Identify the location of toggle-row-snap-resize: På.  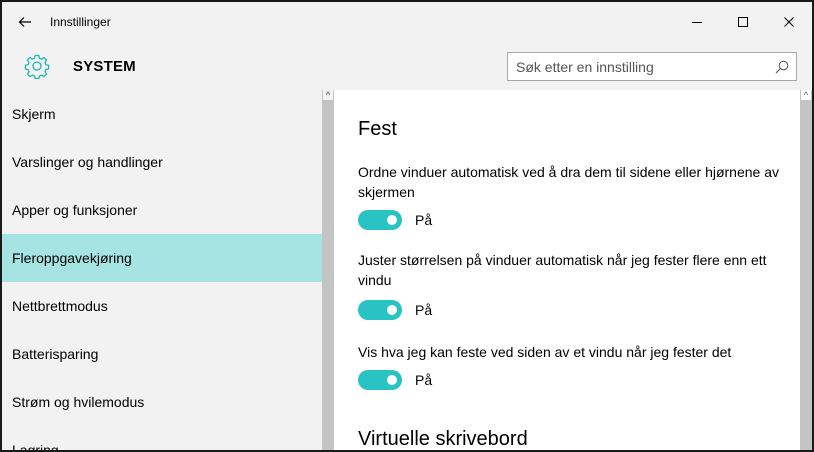
(395, 310).